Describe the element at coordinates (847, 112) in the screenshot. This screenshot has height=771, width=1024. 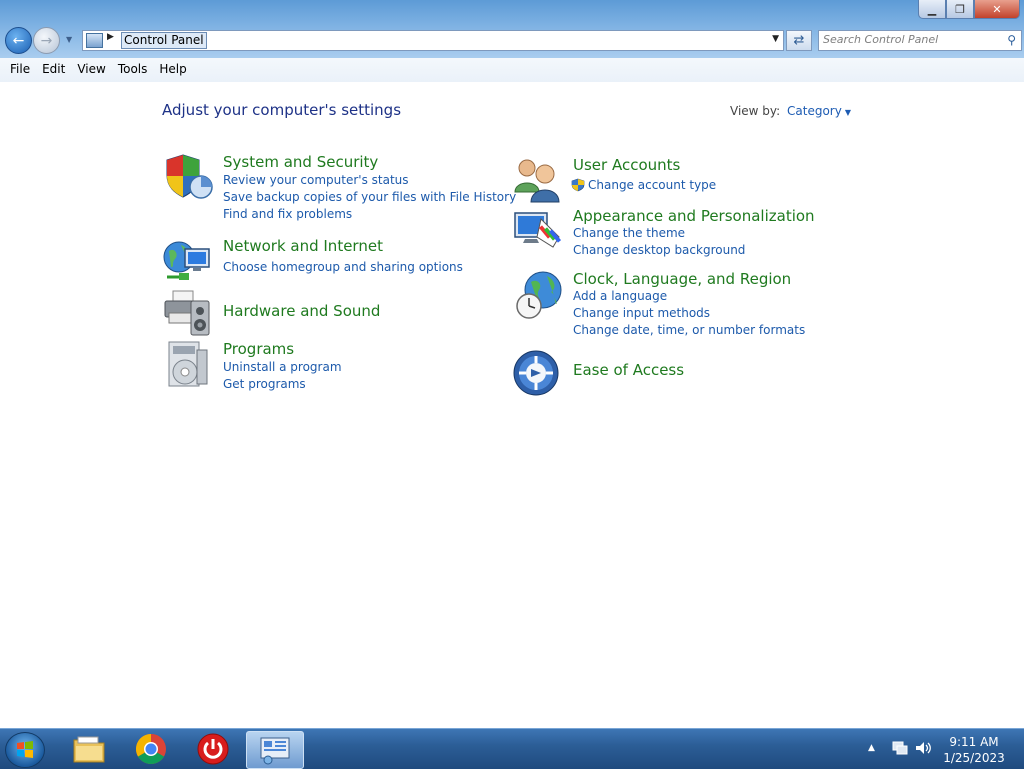
I see `dropdown-caret-icon: ▼` at that location.